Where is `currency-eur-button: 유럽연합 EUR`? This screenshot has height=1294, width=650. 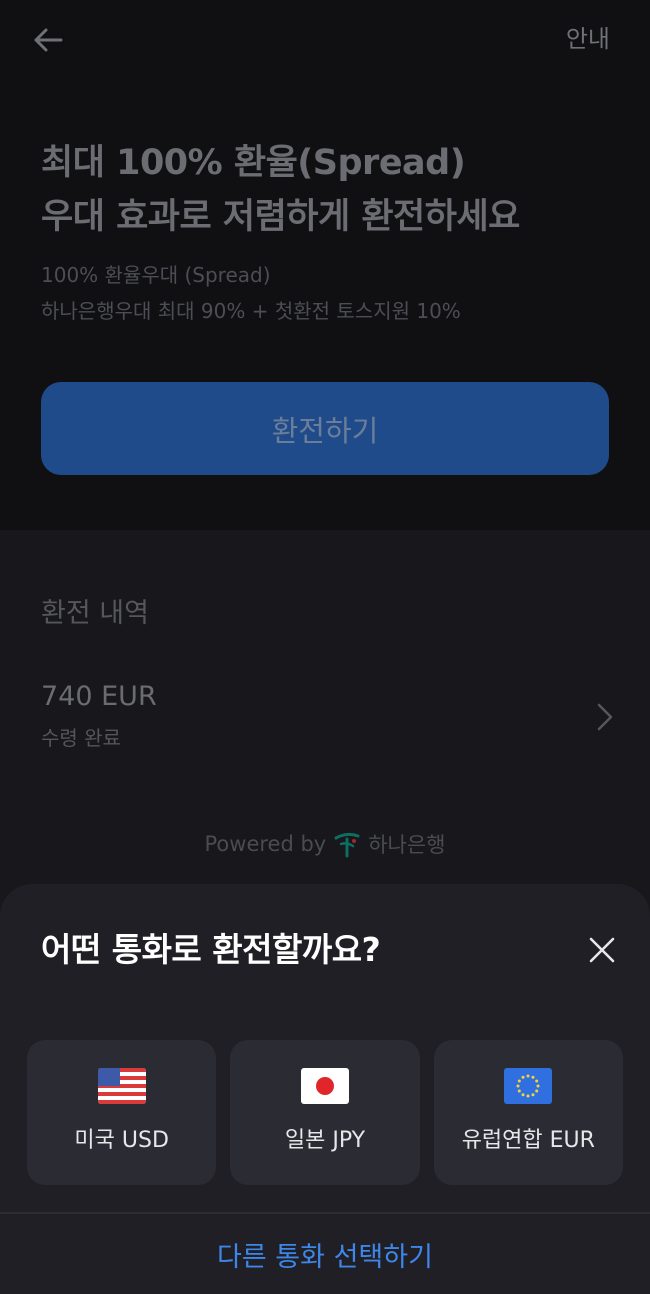 currency-eur-button: 유럽연합 EUR is located at coordinates (528, 1112).